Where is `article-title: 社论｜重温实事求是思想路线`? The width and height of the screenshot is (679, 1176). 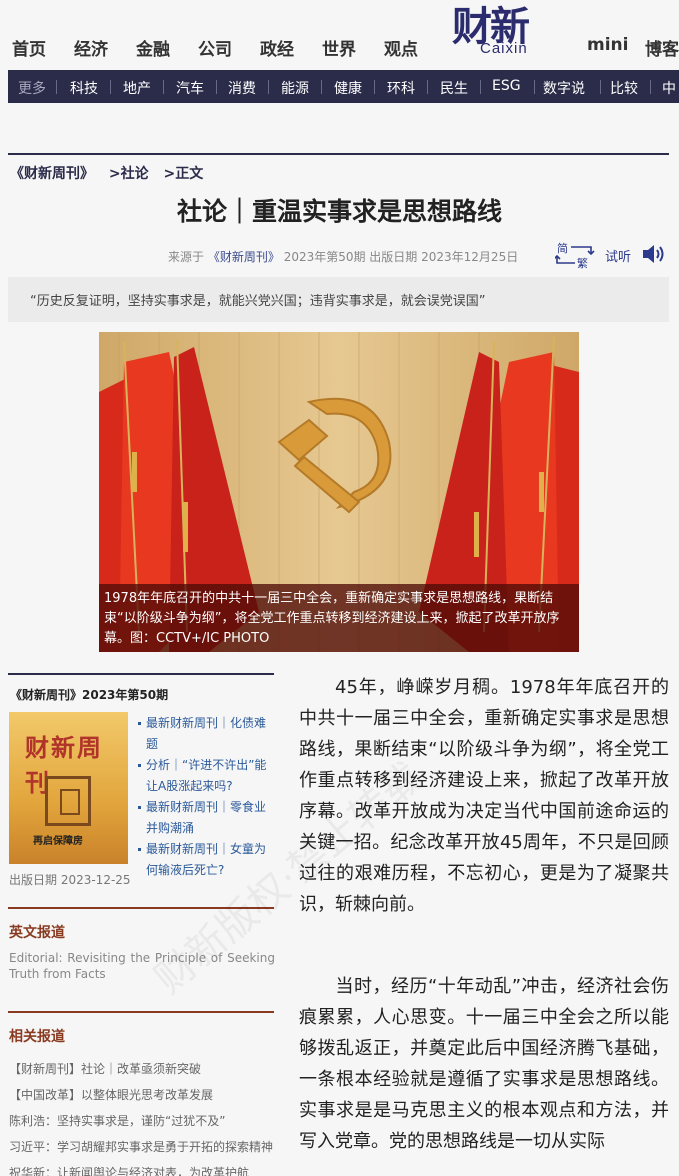
article-title: 社论｜重温实事求是思想路线 is located at coordinates (339, 211).